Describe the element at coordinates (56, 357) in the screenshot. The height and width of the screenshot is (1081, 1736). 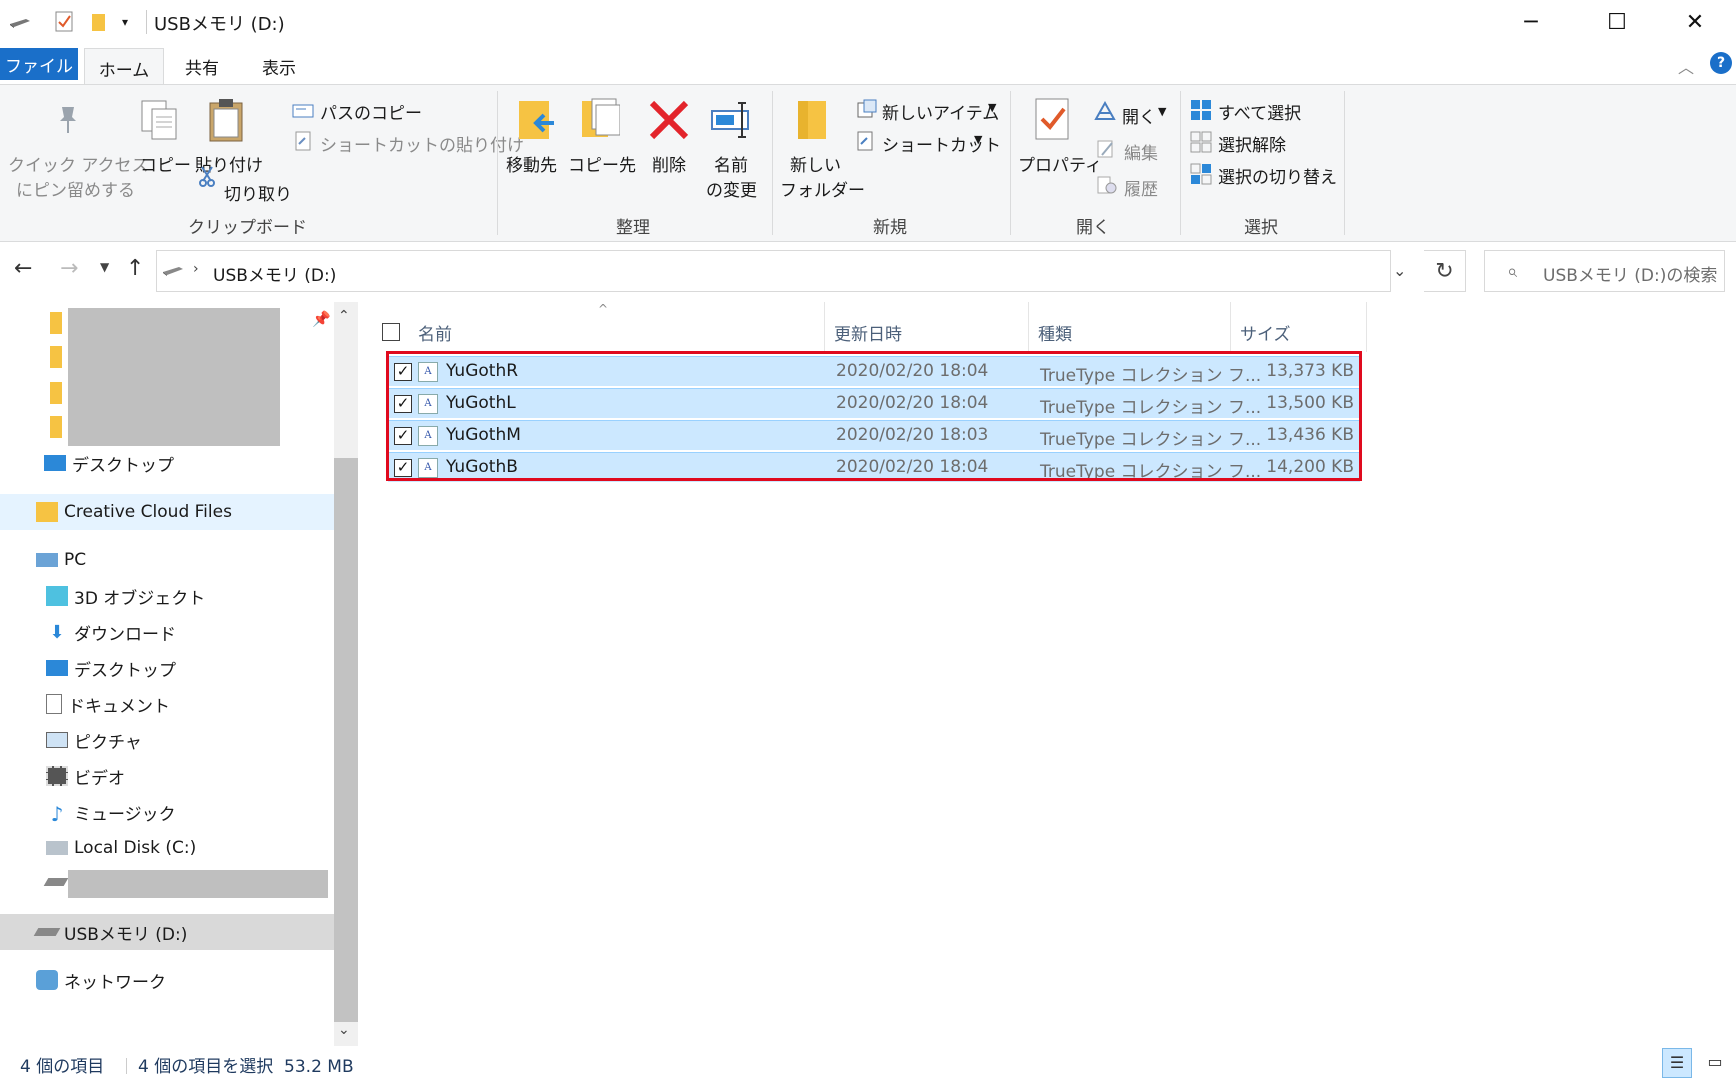
I see `folder-icon` at that location.